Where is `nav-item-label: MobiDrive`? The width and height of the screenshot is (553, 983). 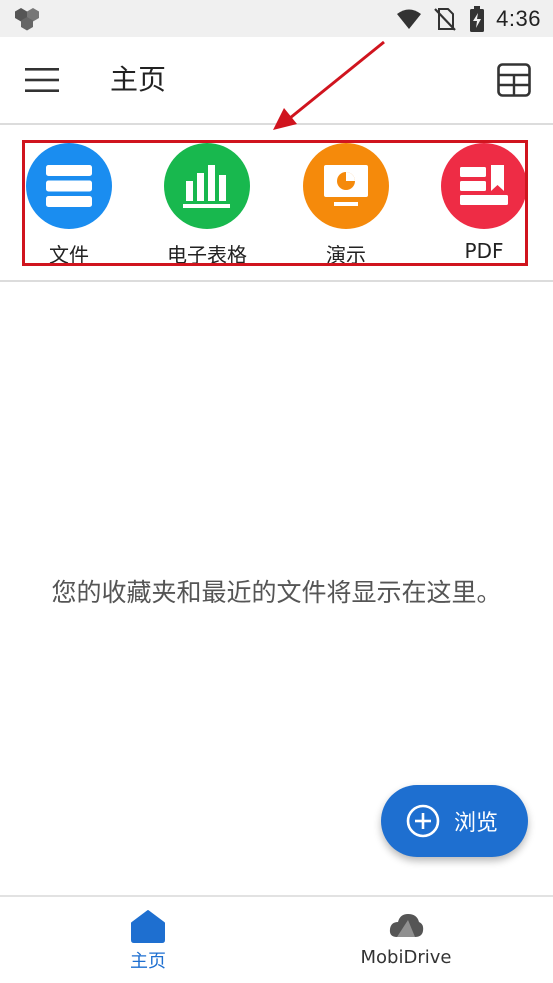
nav-item-label: MobiDrive is located at coordinates (406, 957).